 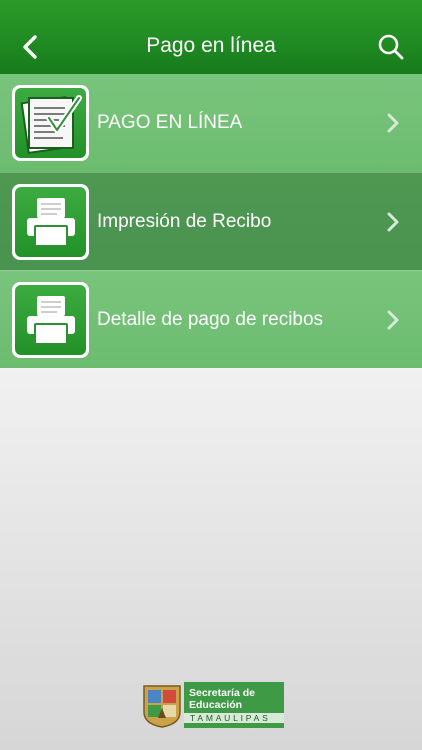 I want to click on logo-wordmark: Secretaría de Educación TAMAULIPAS, so click(x=234, y=705).